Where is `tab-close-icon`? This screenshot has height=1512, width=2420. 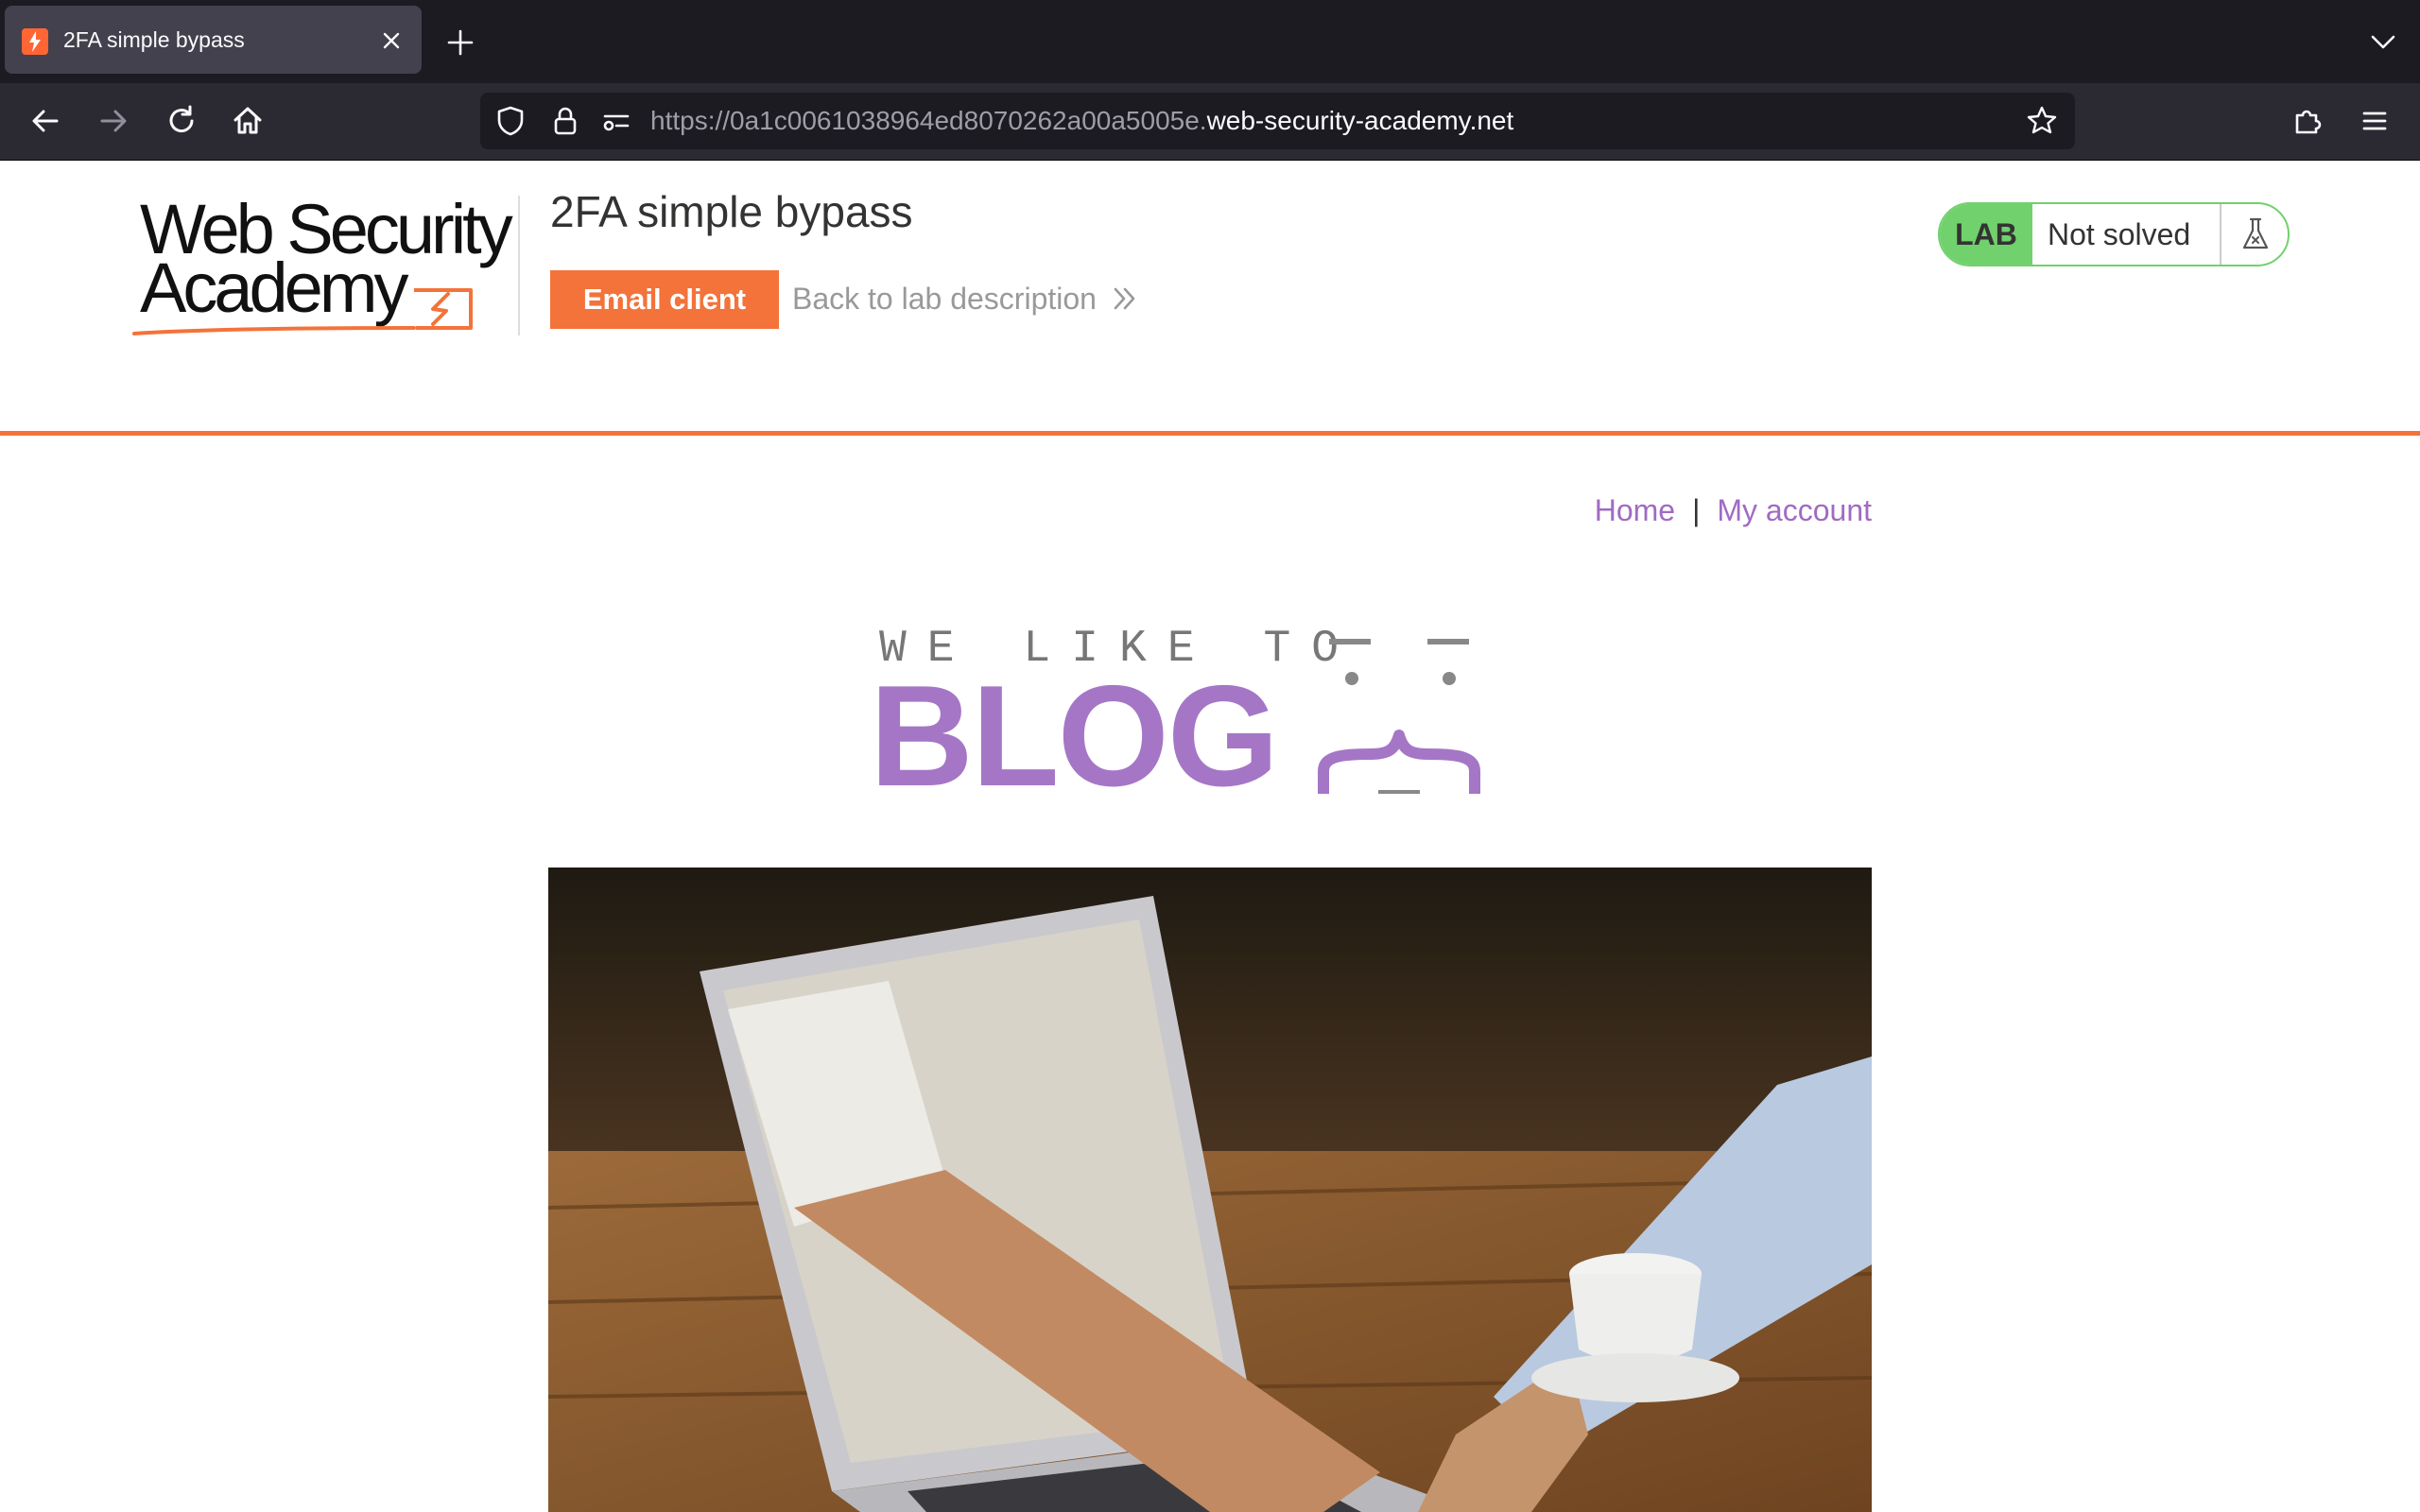
tab-close-icon is located at coordinates (391, 40).